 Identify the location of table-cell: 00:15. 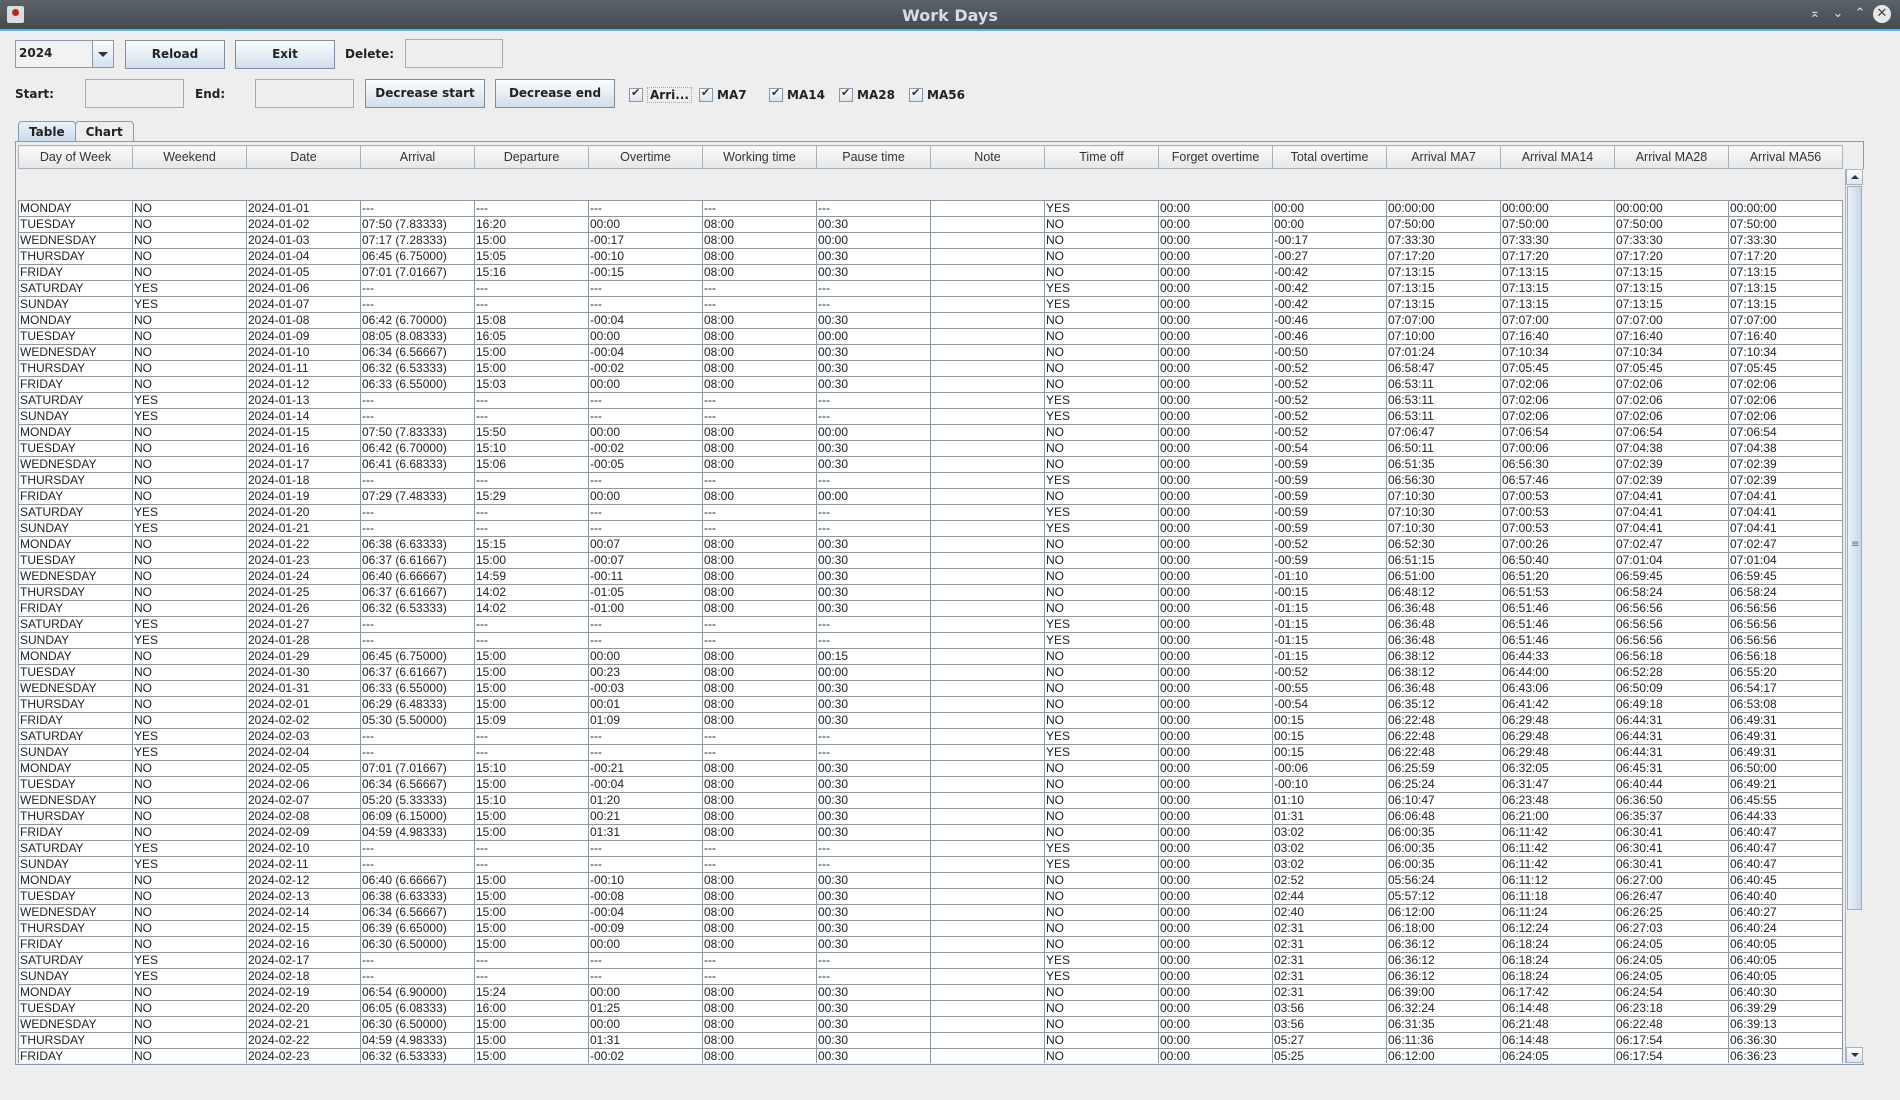
(1329, 736).